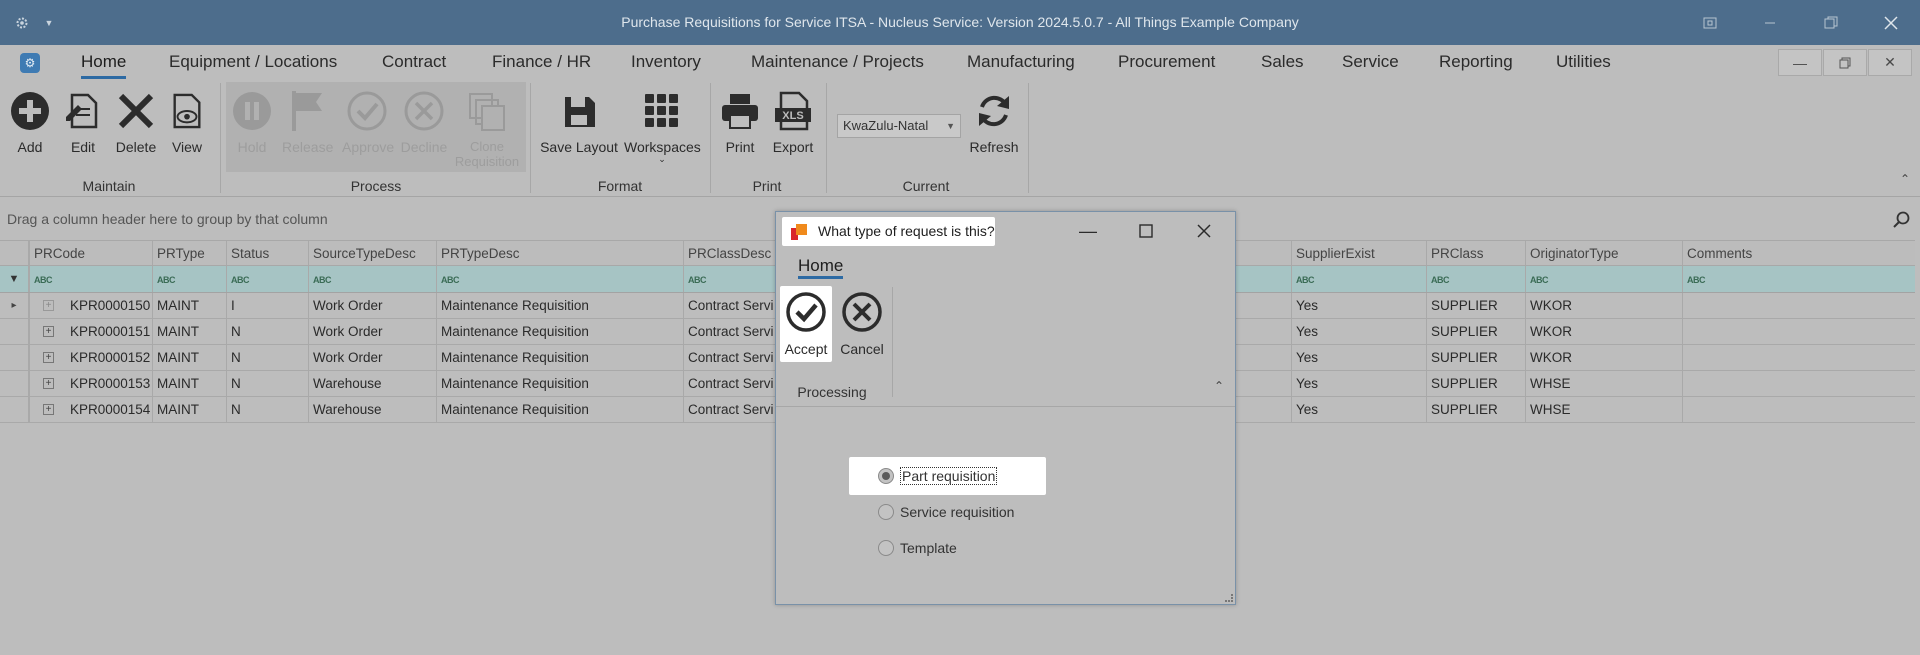 The width and height of the screenshot is (1920, 655). What do you see at coordinates (368, 120) in the screenshot?
I see `approve-button: Approve` at bounding box center [368, 120].